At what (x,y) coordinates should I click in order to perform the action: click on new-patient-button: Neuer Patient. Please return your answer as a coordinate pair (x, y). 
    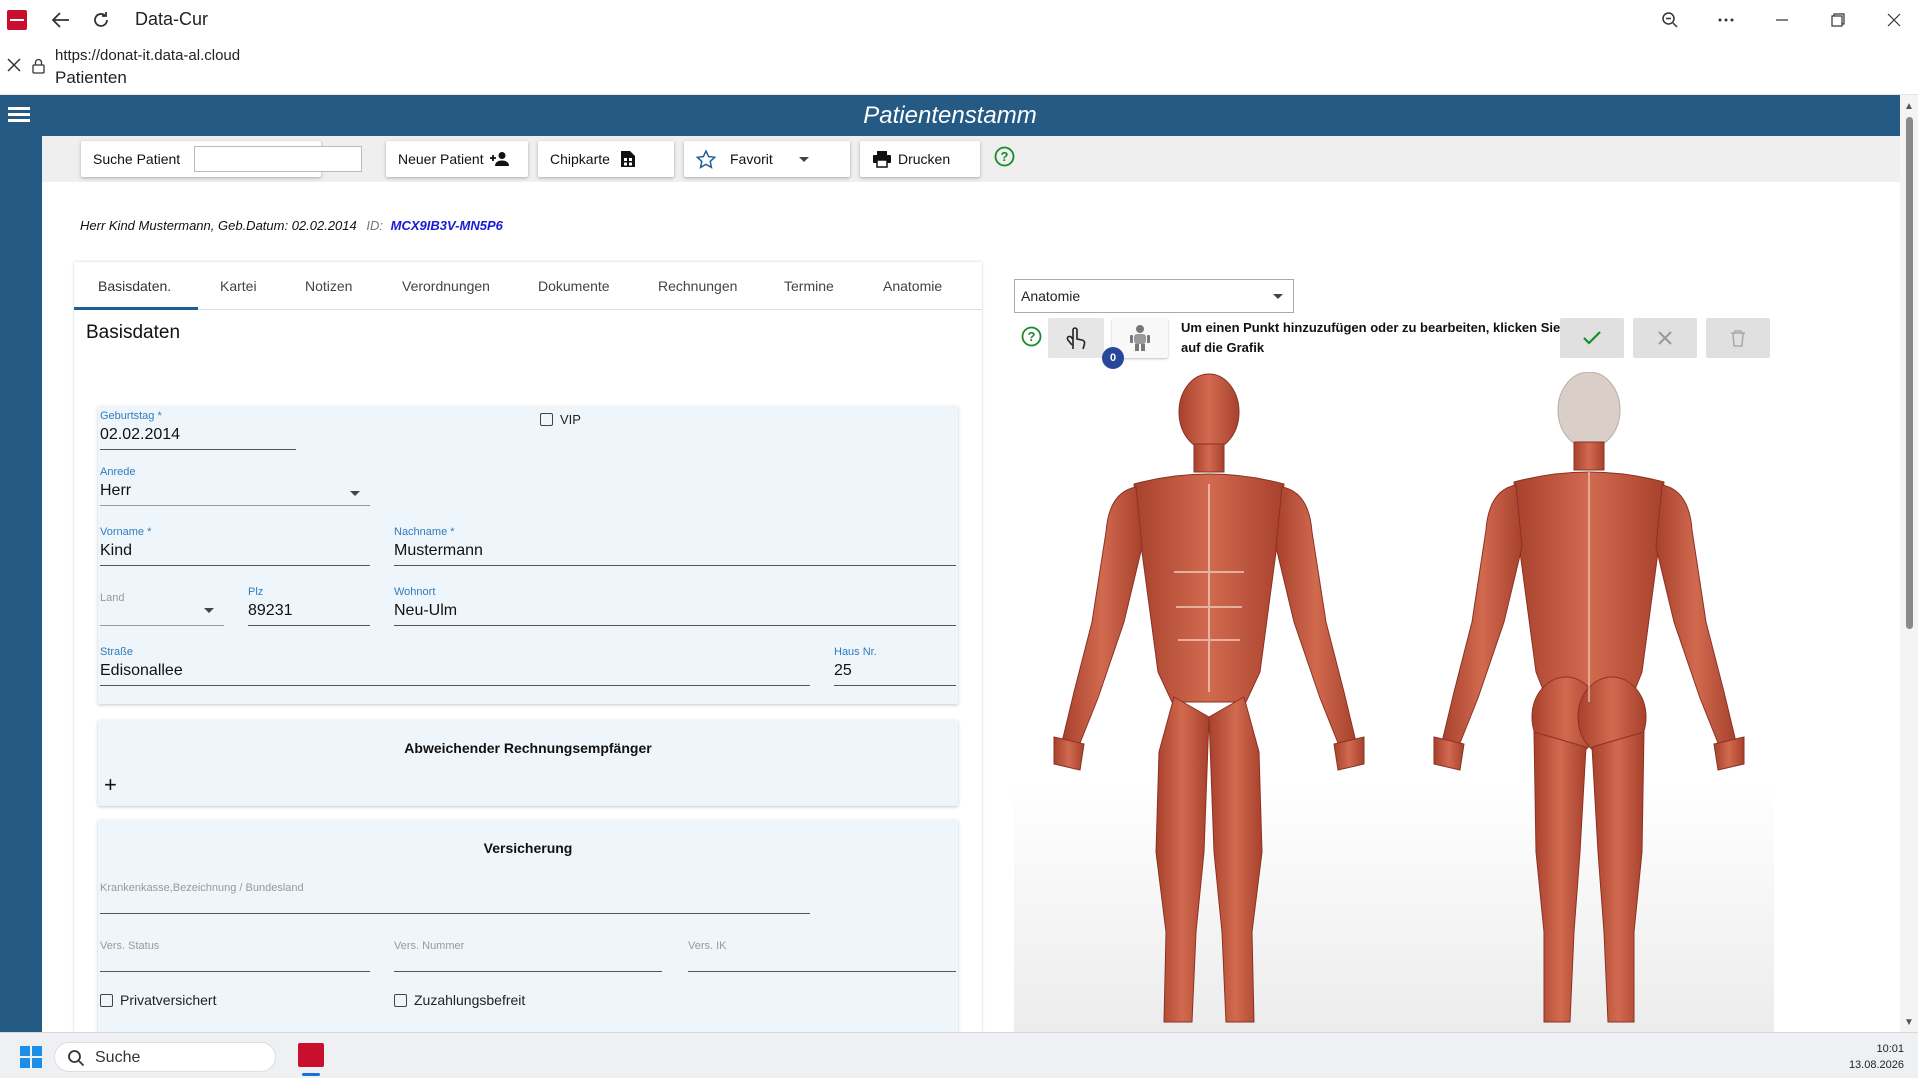
    Looking at the image, I should click on (457, 159).